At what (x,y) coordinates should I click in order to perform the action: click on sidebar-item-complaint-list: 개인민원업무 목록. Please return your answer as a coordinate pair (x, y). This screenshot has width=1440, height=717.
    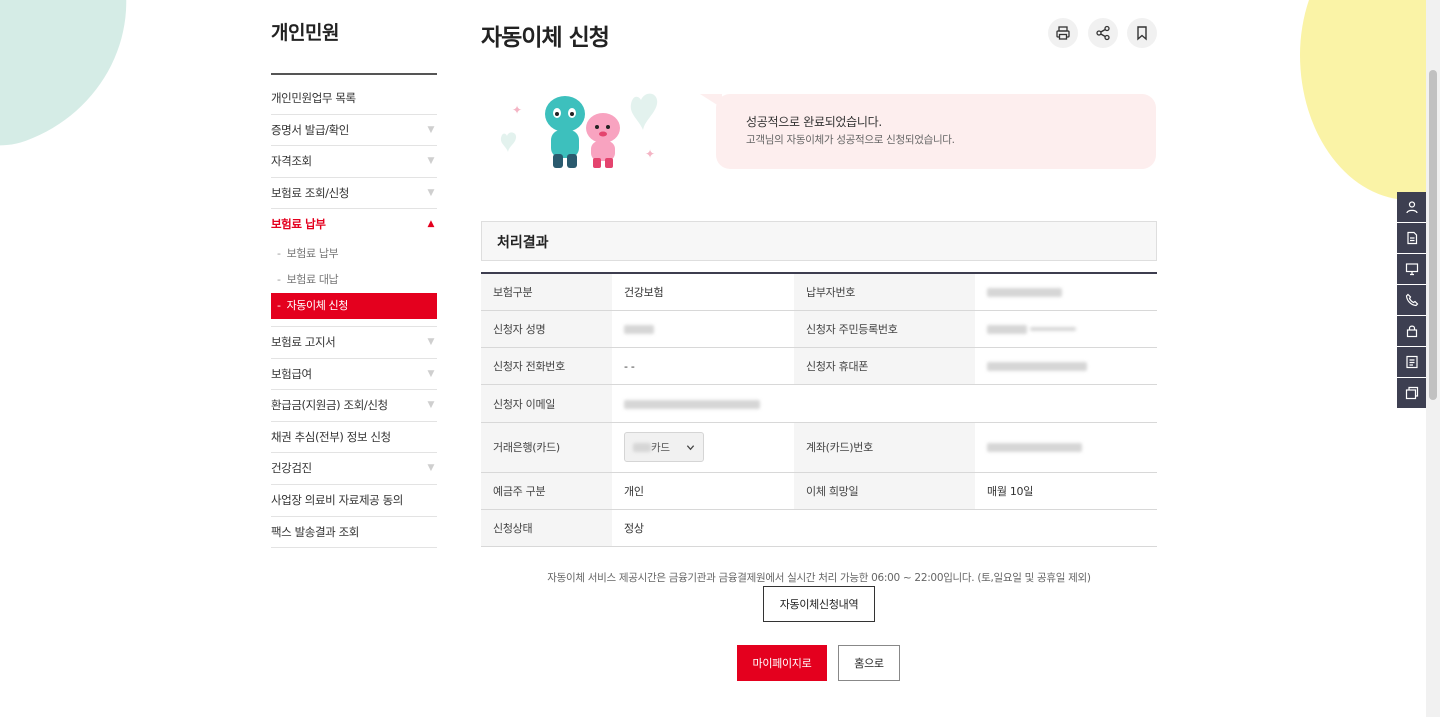
    Looking at the image, I should click on (354, 99).